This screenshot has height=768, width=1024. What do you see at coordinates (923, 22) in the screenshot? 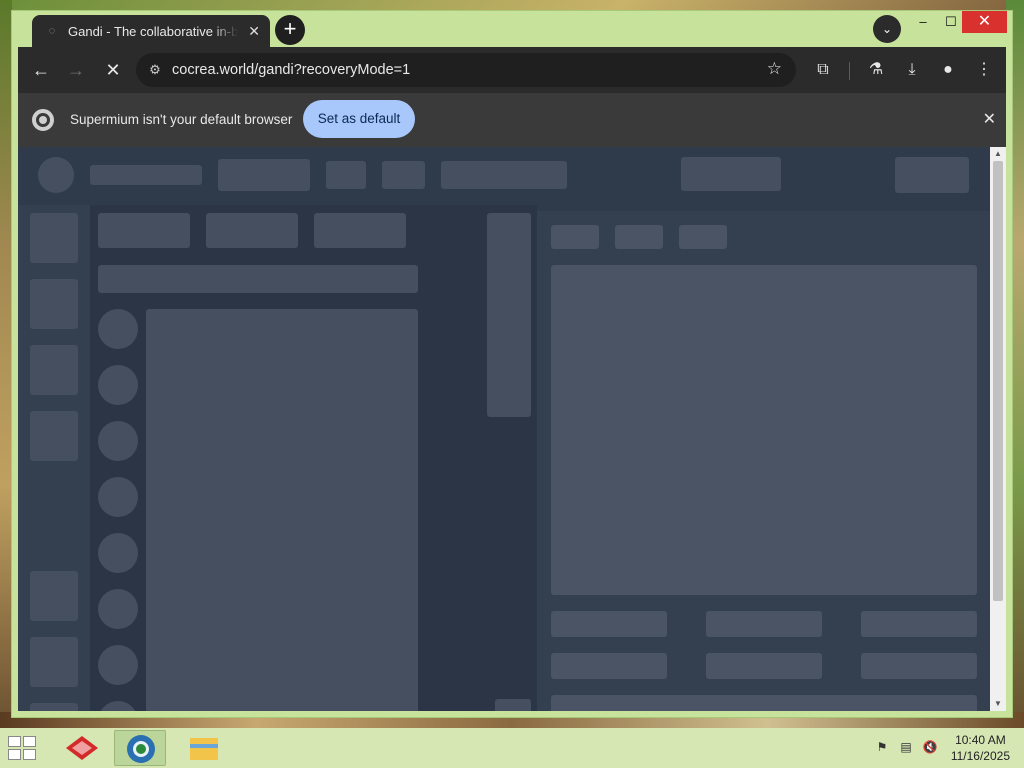
I see `minimize-button: –` at bounding box center [923, 22].